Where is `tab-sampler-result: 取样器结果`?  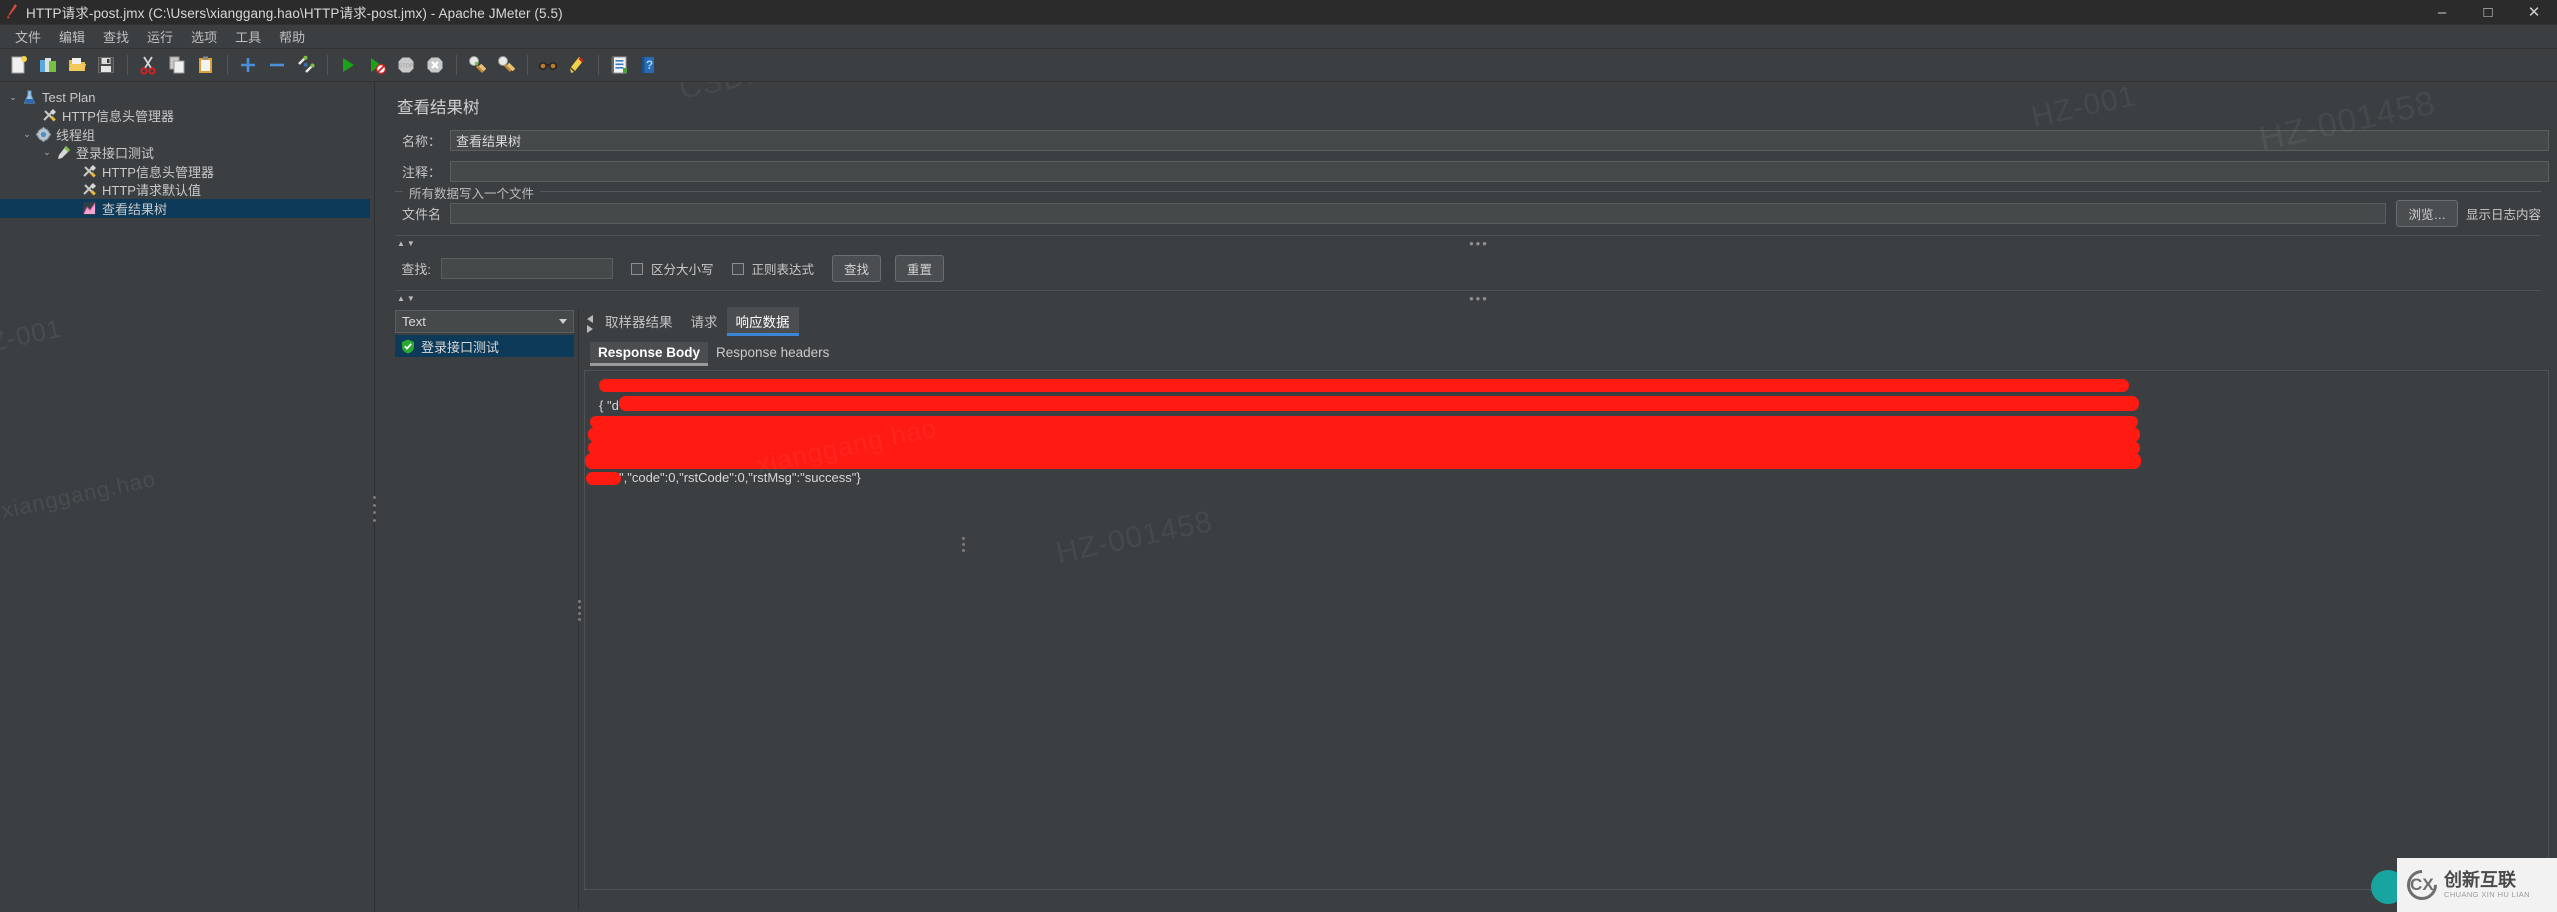
tab-sampler-result: 取样器结果 is located at coordinates (639, 321).